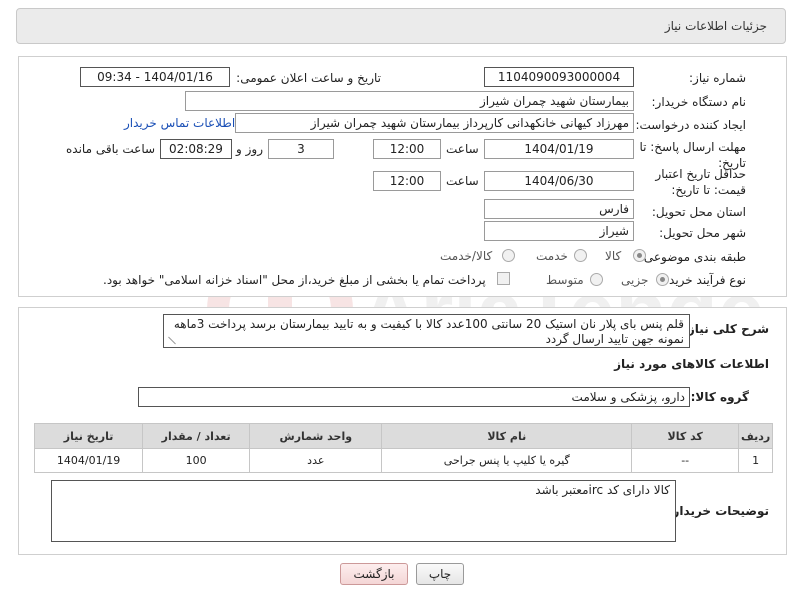  Describe the element at coordinates (249, 149) in the screenshot. I see `days-label: روز و` at that location.